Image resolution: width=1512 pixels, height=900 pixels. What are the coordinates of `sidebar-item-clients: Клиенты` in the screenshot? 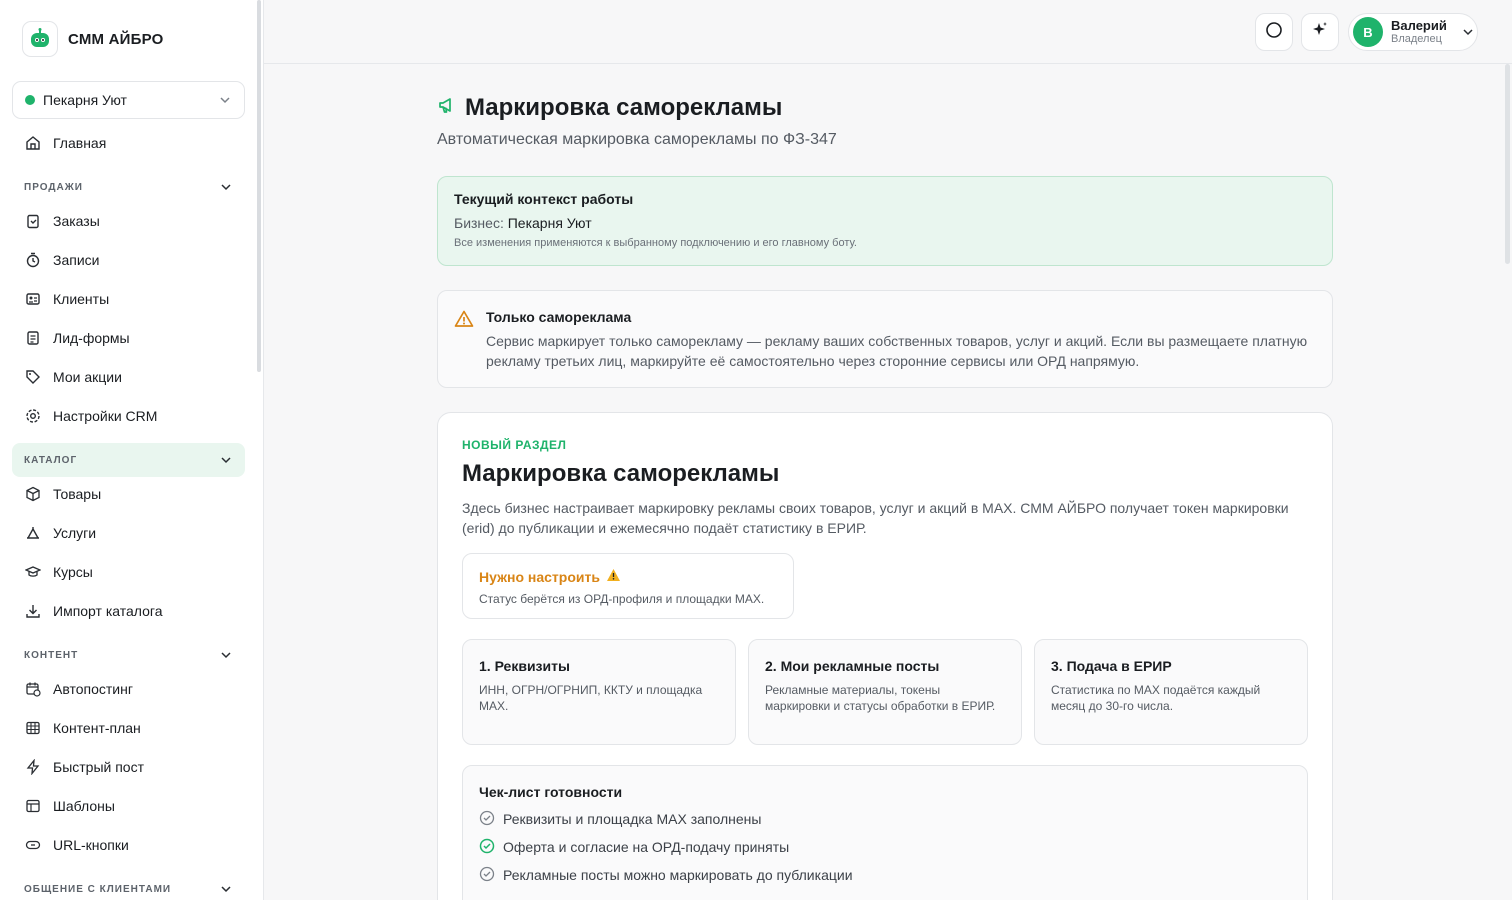 It's located at (128, 299).